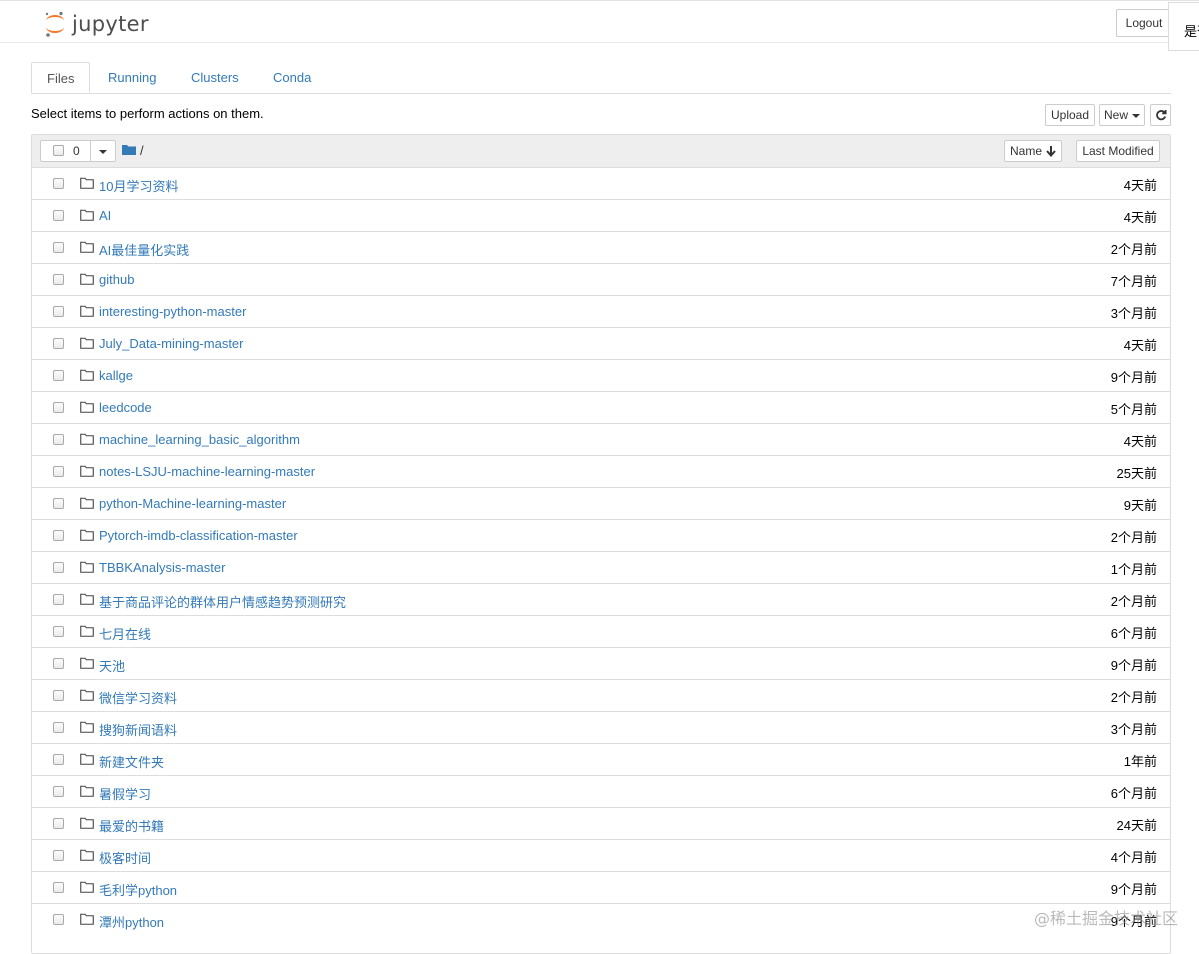 This screenshot has width=1199, height=954. Describe the element at coordinates (601, 471) in the screenshot. I see `list-item: notes-LSJU-machine-learning-master 25天前` at that location.